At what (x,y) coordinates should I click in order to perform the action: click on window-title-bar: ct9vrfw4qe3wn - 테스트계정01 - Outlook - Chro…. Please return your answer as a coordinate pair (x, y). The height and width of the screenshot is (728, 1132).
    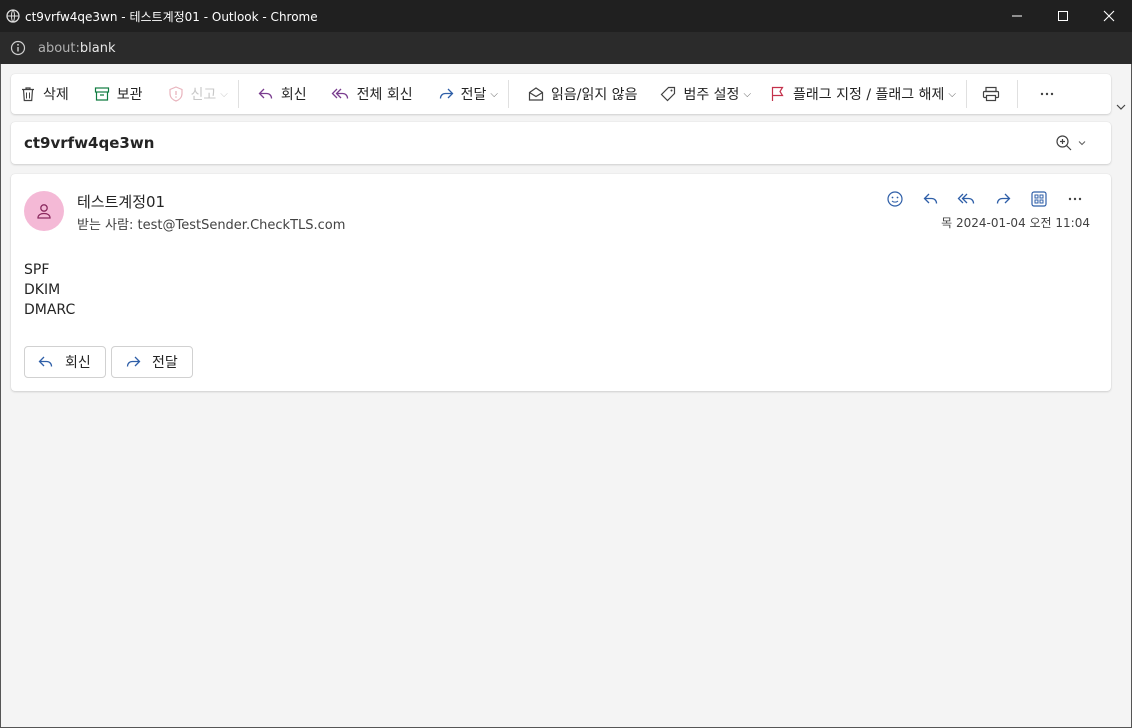
    Looking at the image, I should click on (566, 16).